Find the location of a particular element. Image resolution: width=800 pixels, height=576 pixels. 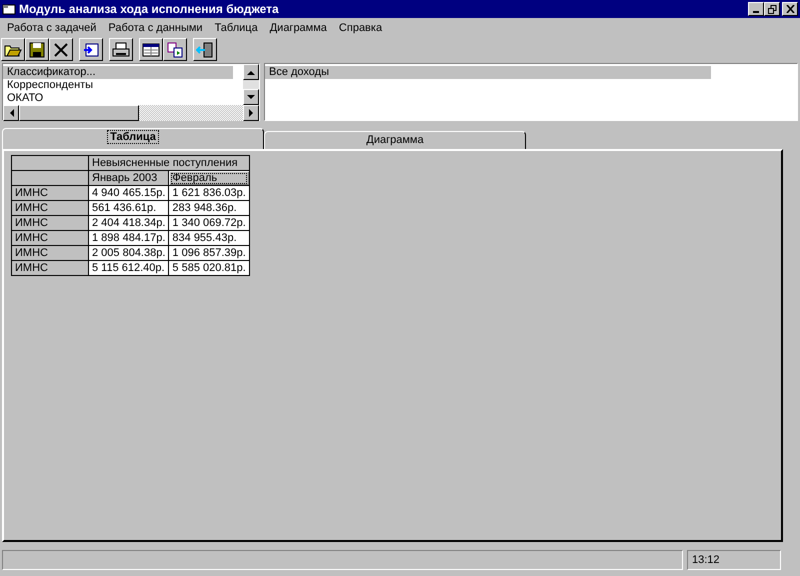

down-arrow-icon is located at coordinates (251, 97).